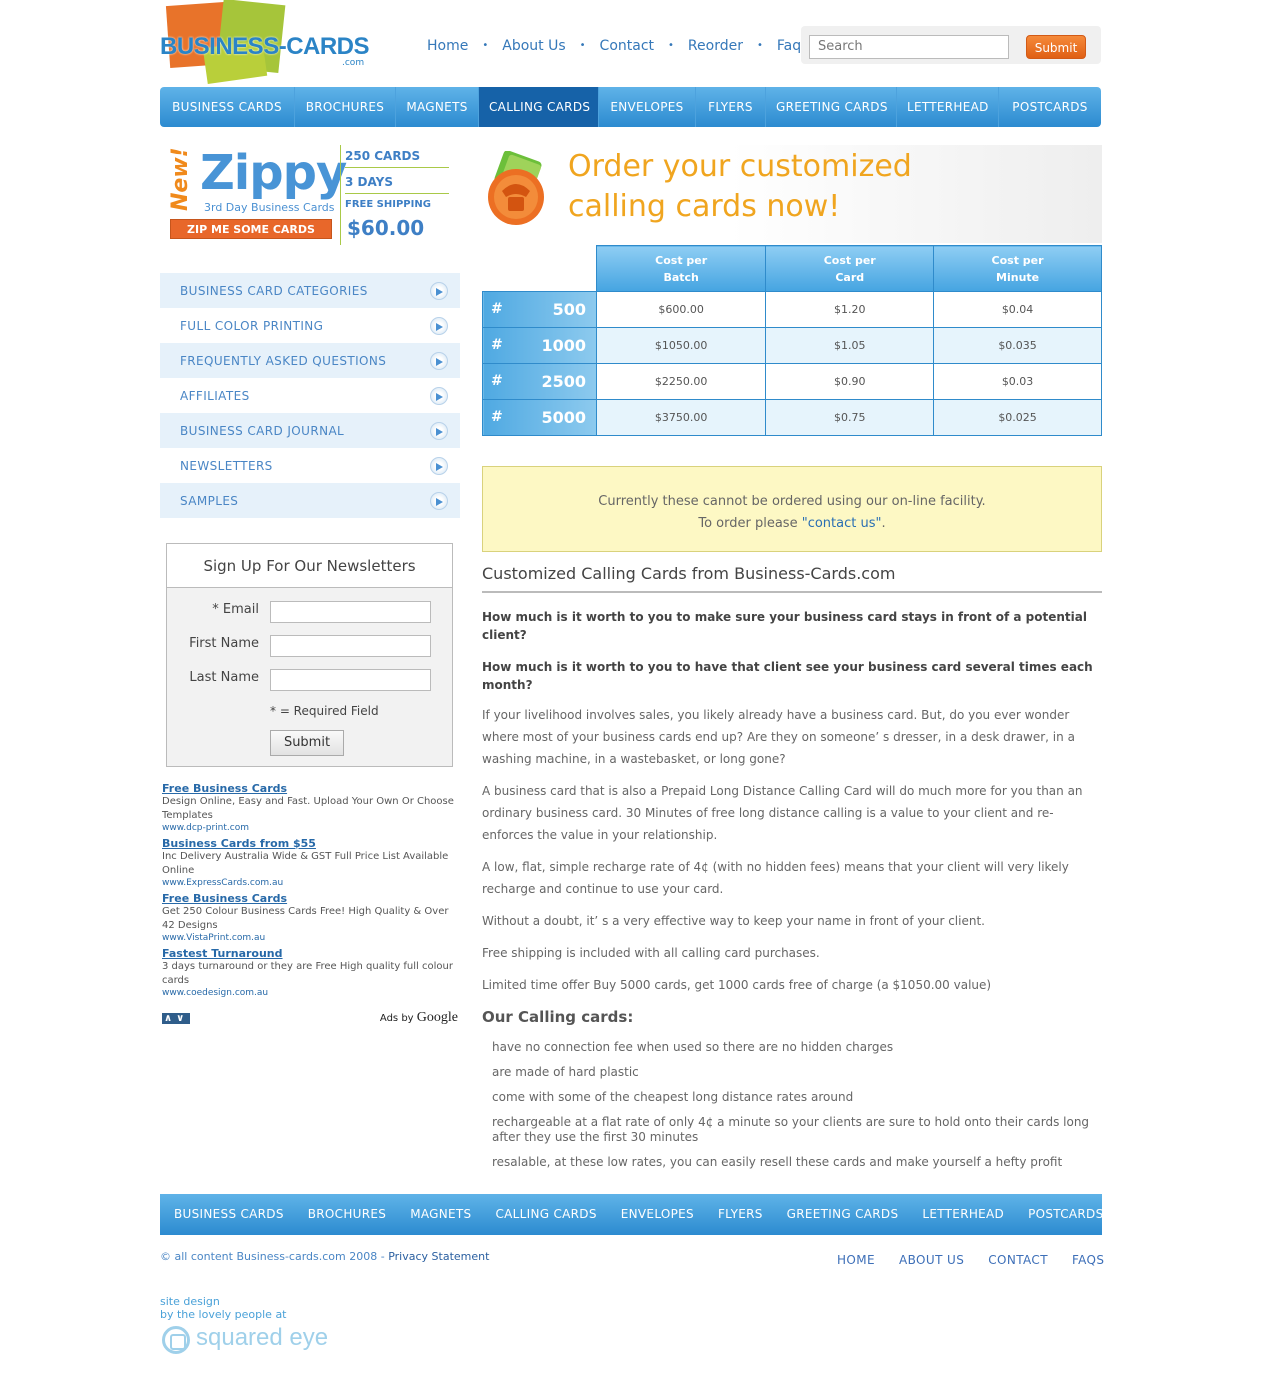 This screenshot has width=1261, height=1379. What do you see at coordinates (792, 524) in the screenshot?
I see `notice-line-2: To order please "contact us".` at bounding box center [792, 524].